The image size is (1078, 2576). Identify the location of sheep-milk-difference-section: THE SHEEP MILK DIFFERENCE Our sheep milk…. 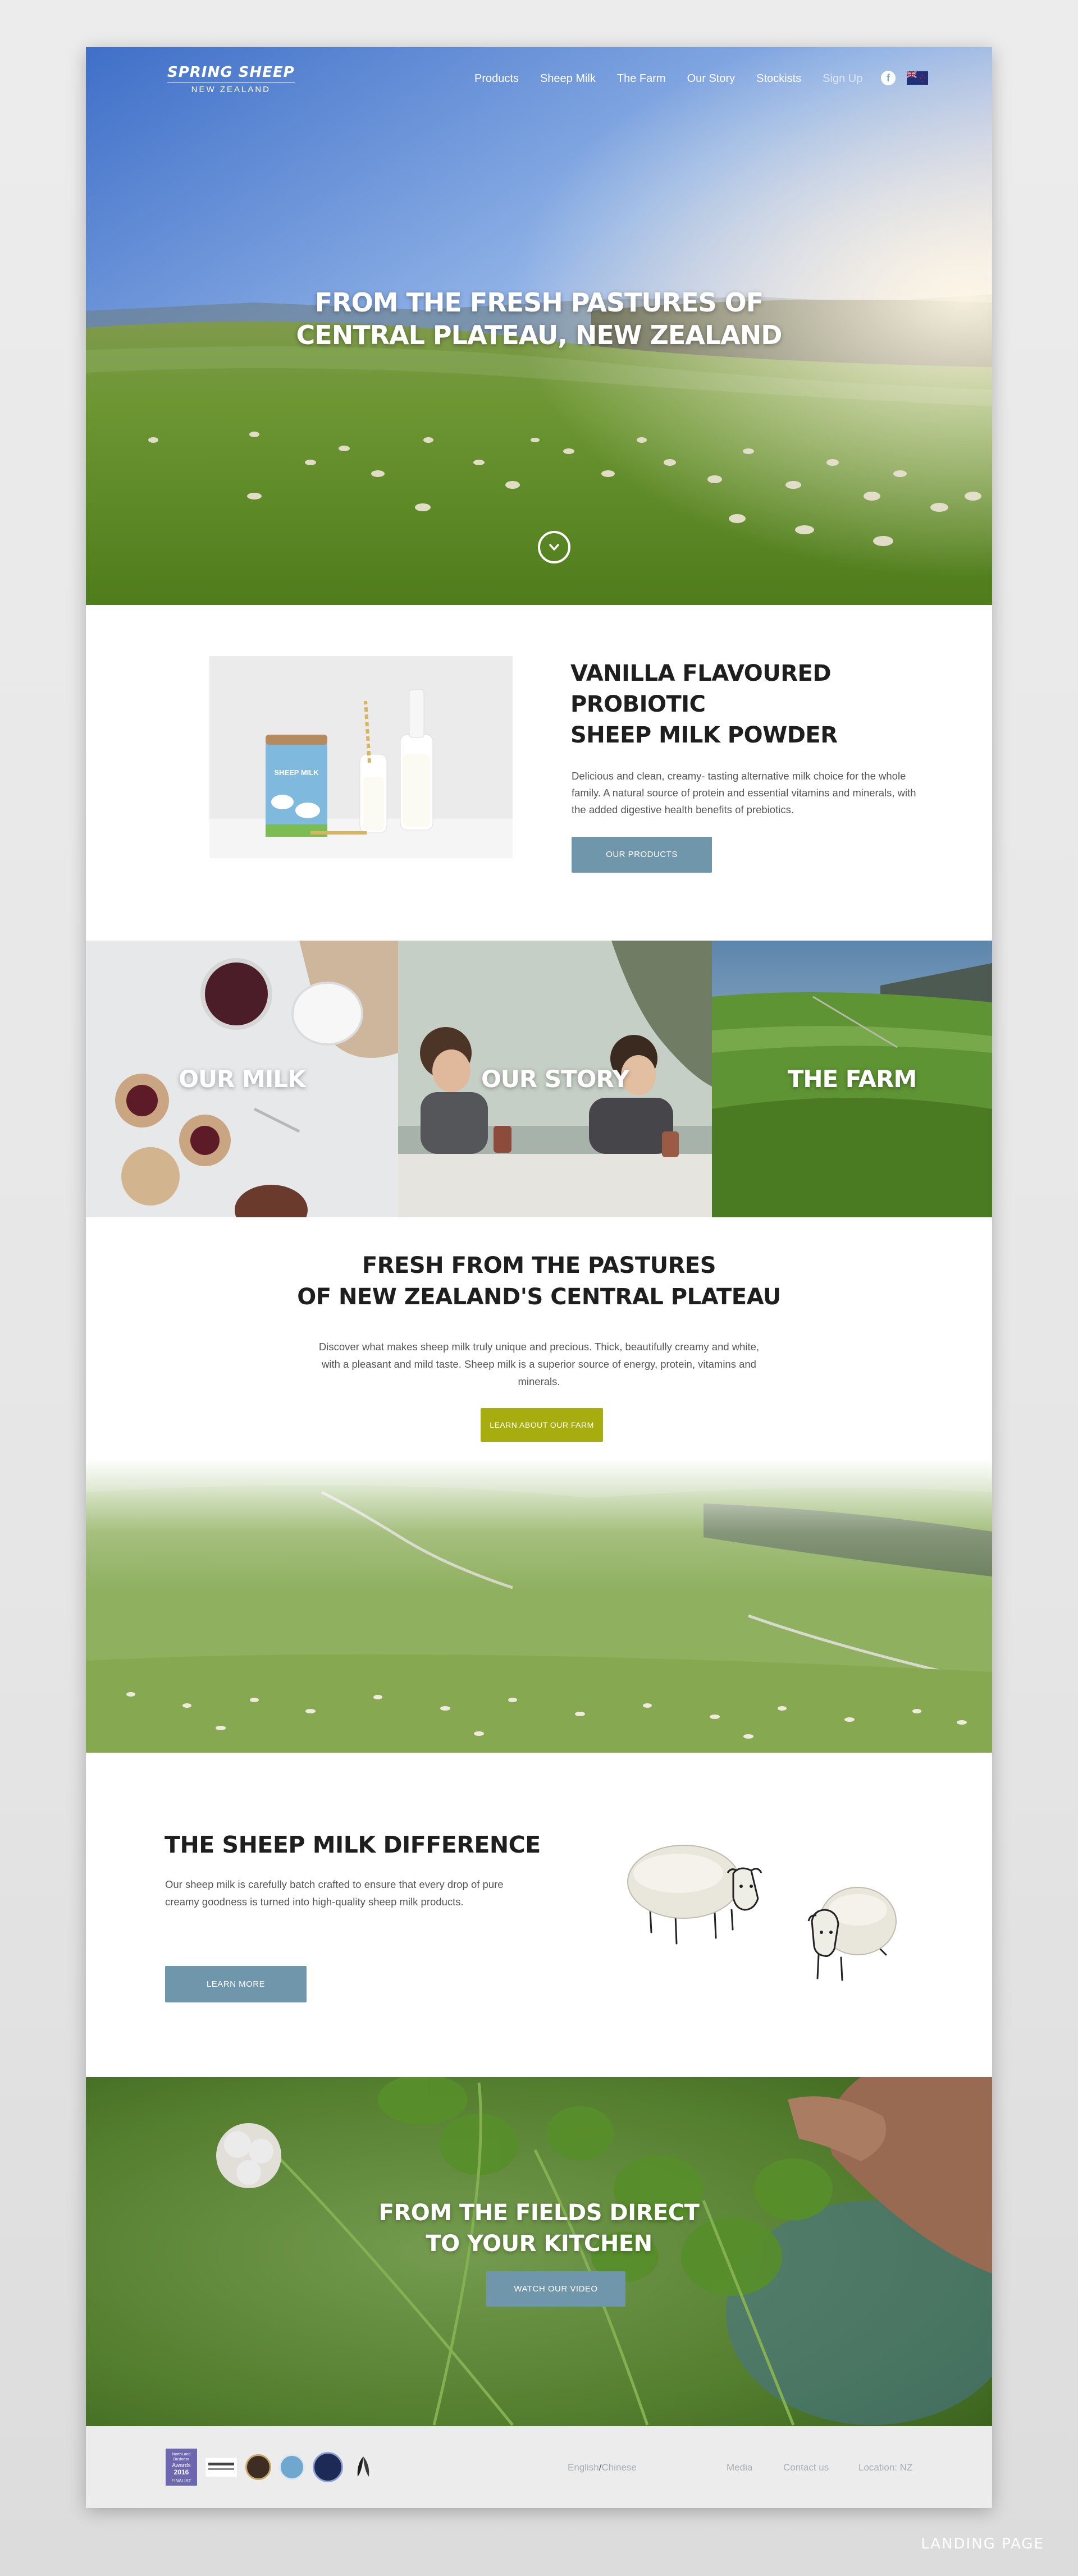
(539, 1915).